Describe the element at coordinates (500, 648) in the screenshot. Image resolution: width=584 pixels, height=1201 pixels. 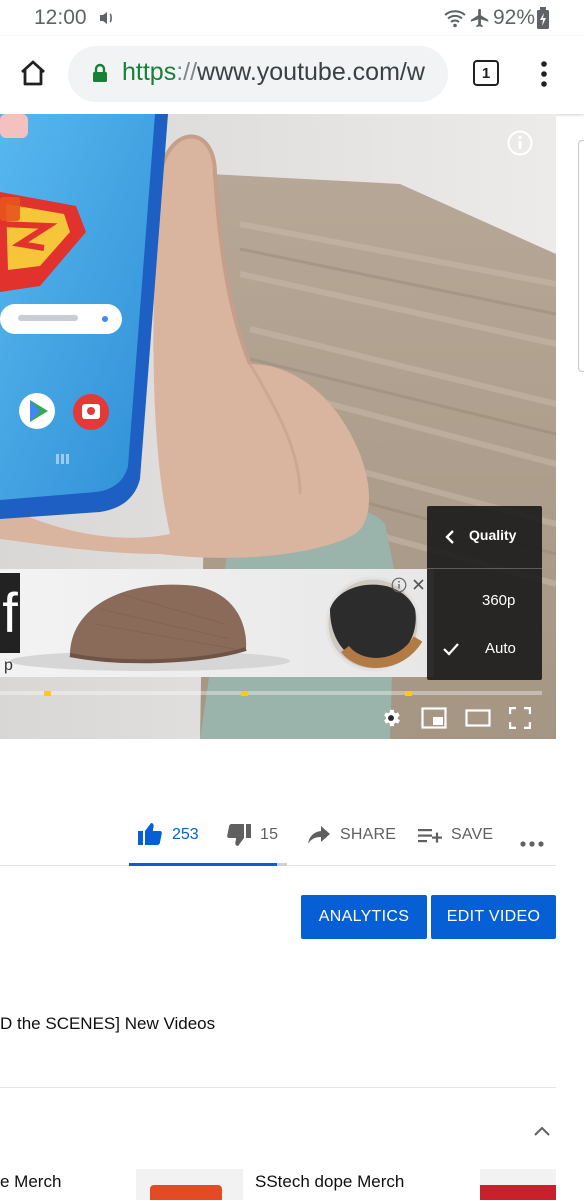
I see `quality-option-auto: Auto` at that location.